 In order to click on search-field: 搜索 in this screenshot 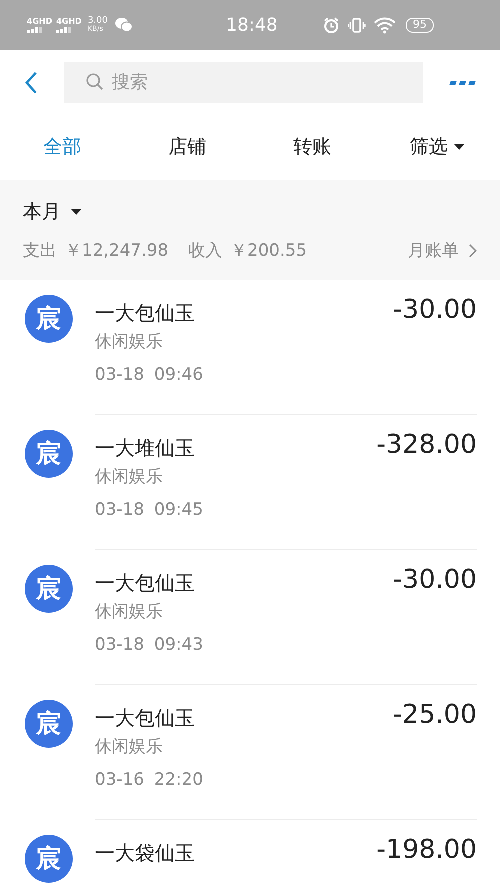, I will do `click(243, 82)`.